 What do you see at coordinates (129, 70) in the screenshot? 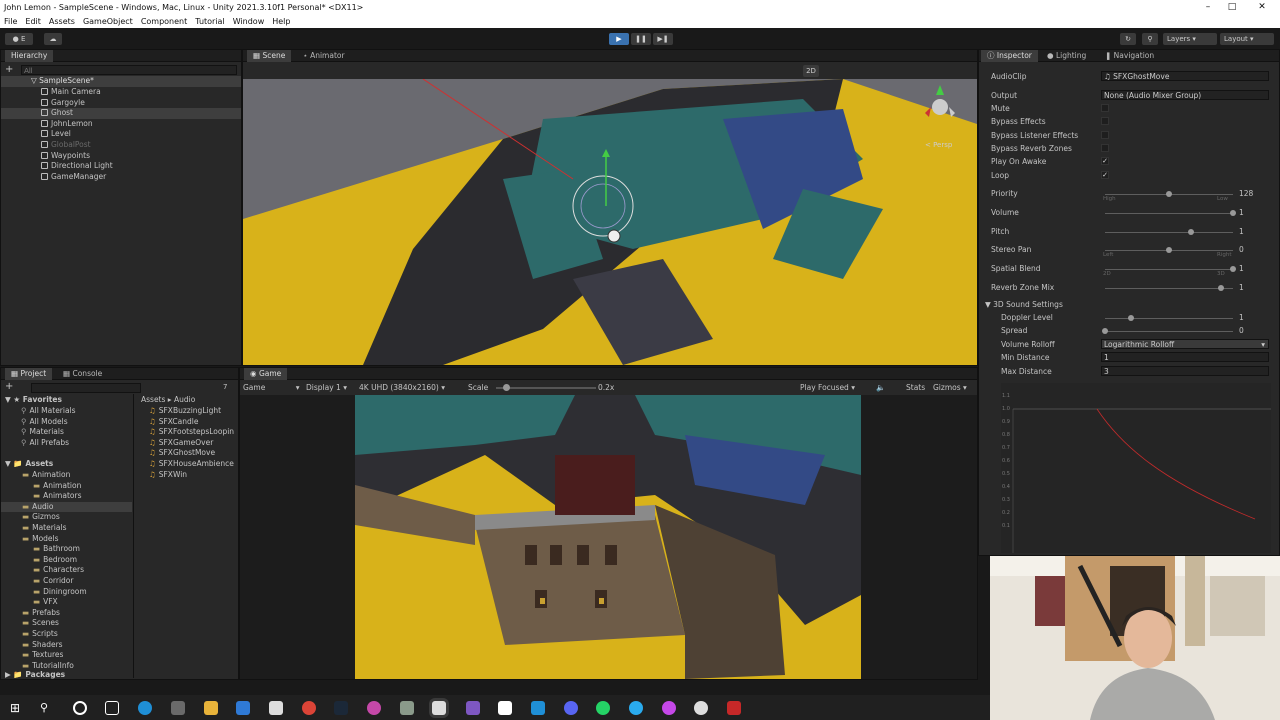
I see `hierarchy-search-input` at bounding box center [129, 70].